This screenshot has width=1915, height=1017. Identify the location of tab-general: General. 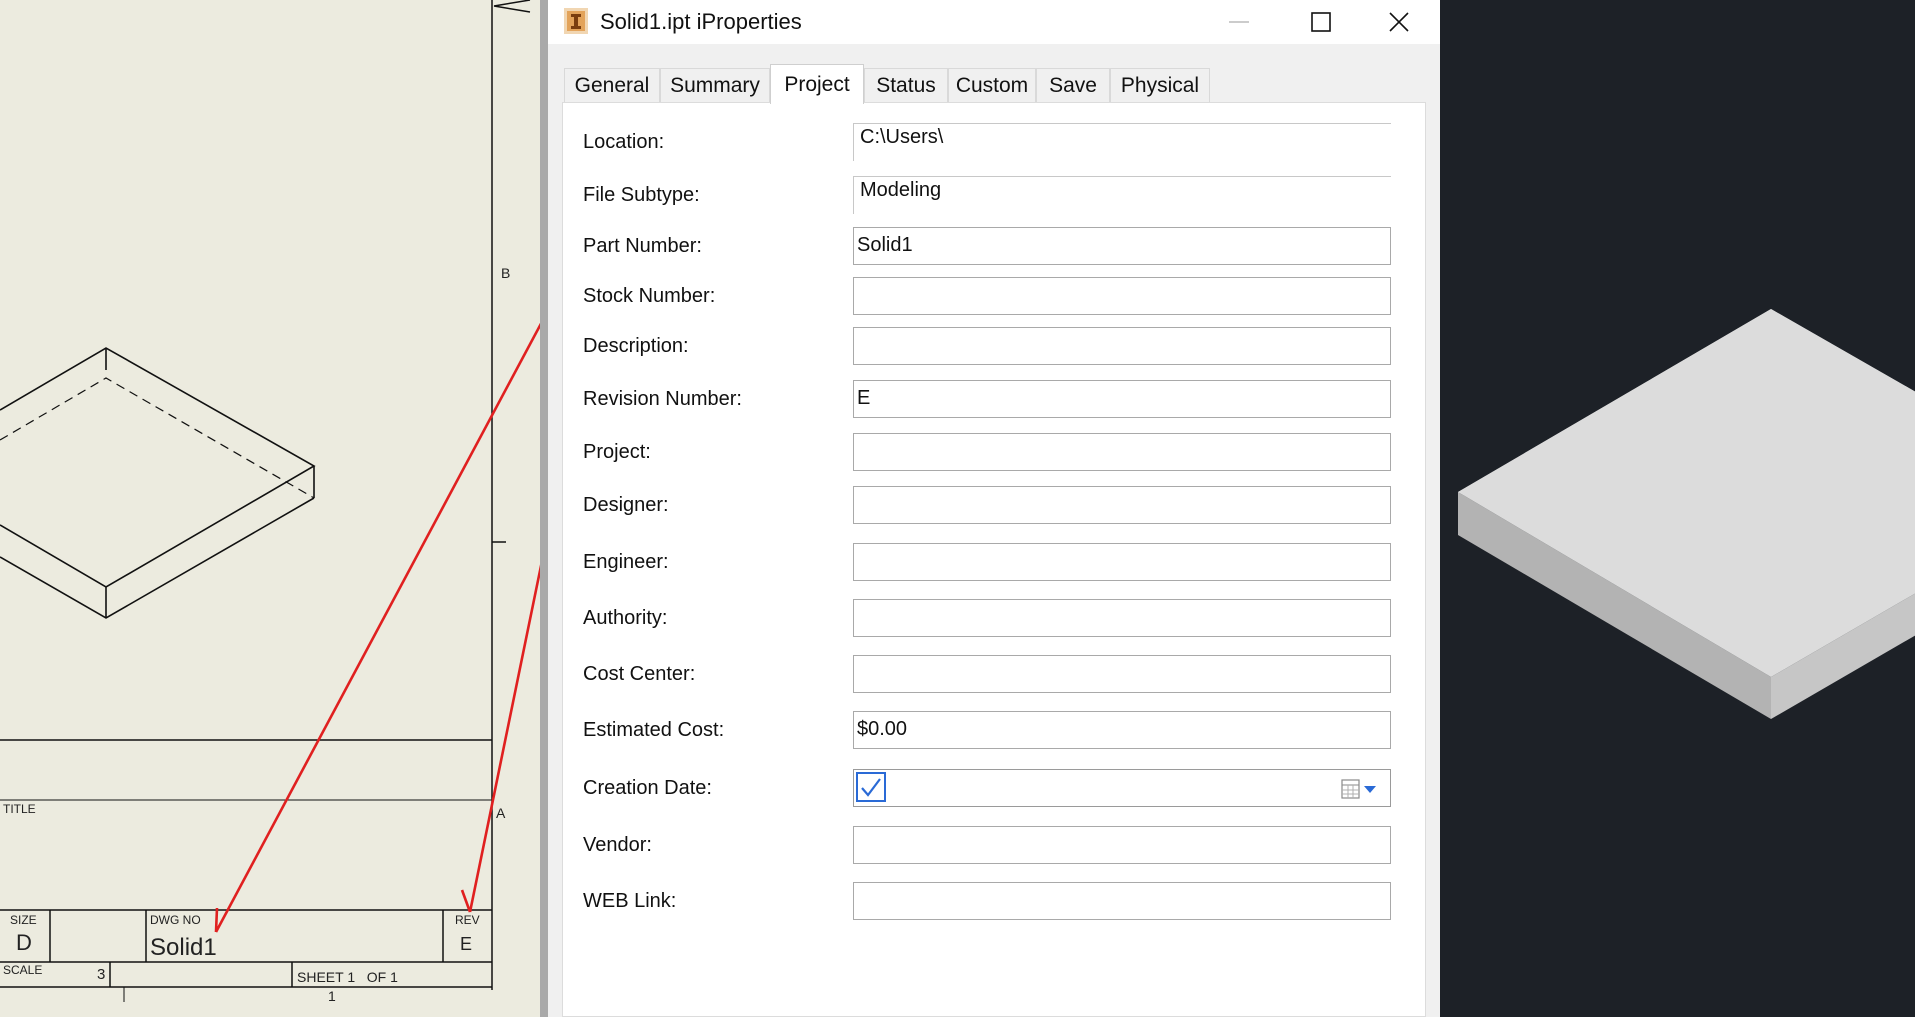
(612, 85).